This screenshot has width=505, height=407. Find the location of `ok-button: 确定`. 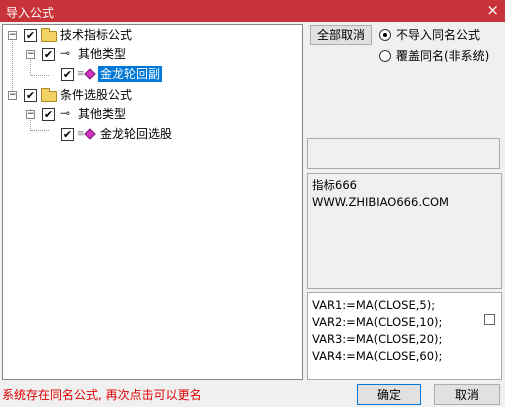

ok-button: 确定 is located at coordinates (389, 394).